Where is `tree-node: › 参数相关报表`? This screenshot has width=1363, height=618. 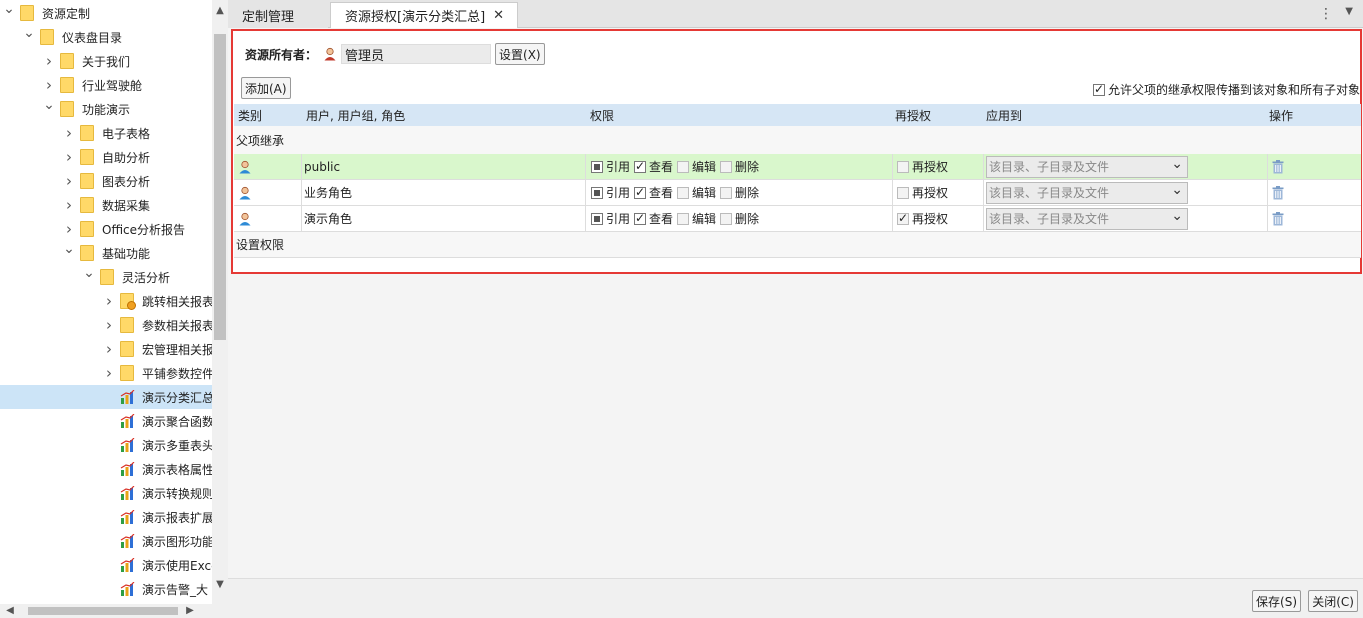 tree-node: › 参数相关报表 is located at coordinates (106, 325).